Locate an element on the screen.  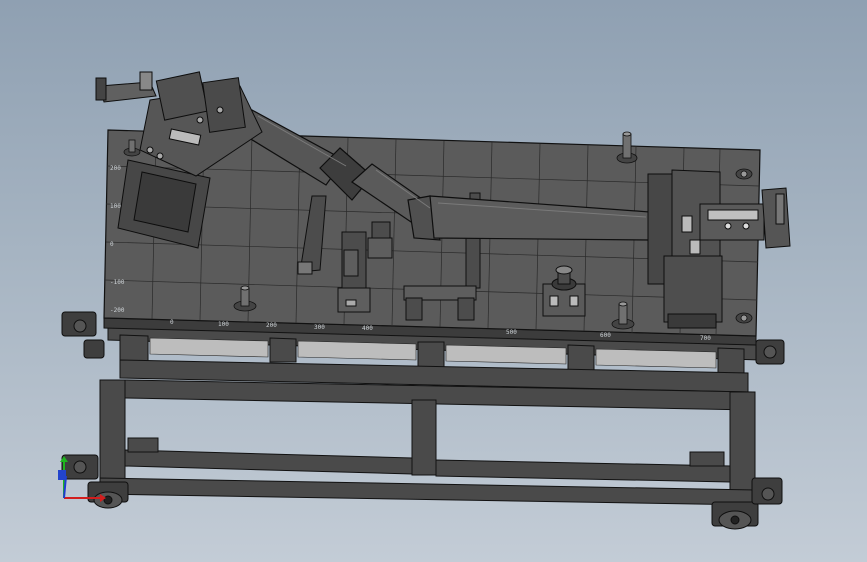
frame-bracket-right is located at coordinates (707, 459).